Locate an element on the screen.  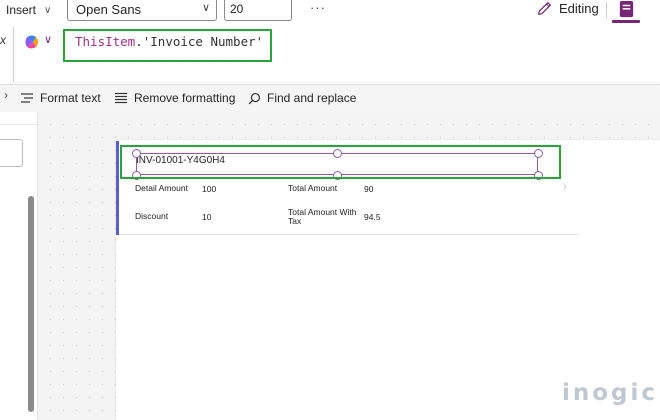
search-icon is located at coordinates (254, 98).